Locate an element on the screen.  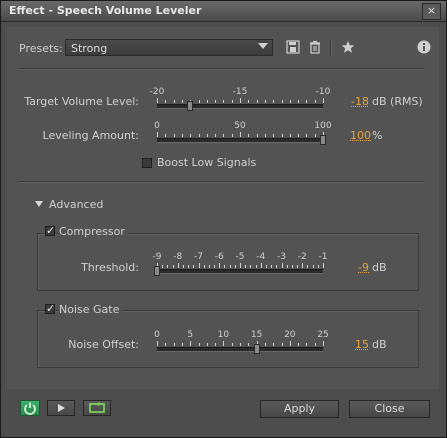
advanced-toggle: Advanced is located at coordinates (76, 204).